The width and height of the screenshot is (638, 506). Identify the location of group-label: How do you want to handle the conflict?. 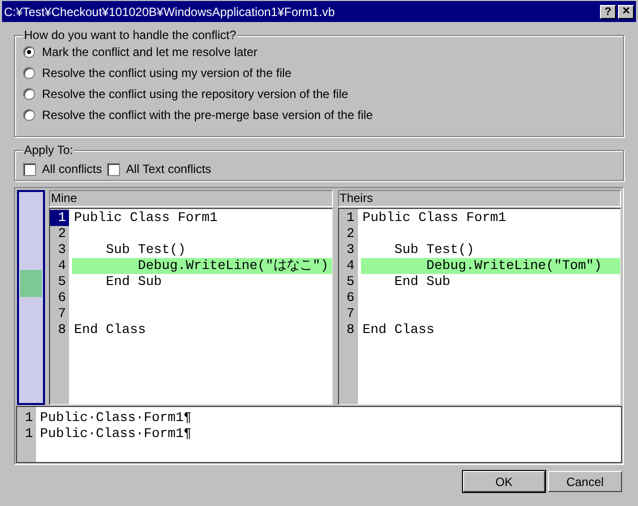
(130, 35).